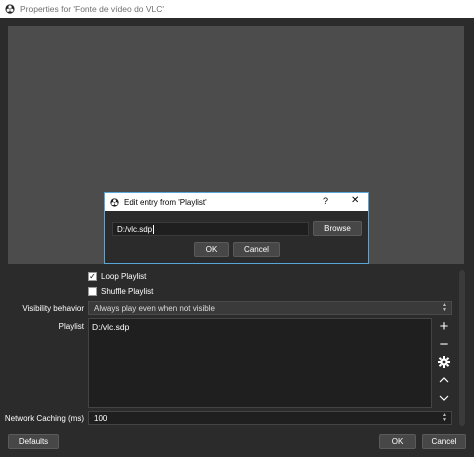 The image size is (474, 457). What do you see at coordinates (444, 418) in the screenshot?
I see `spin-arrows-icon: ▲ ▼` at bounding box center [444, 418].